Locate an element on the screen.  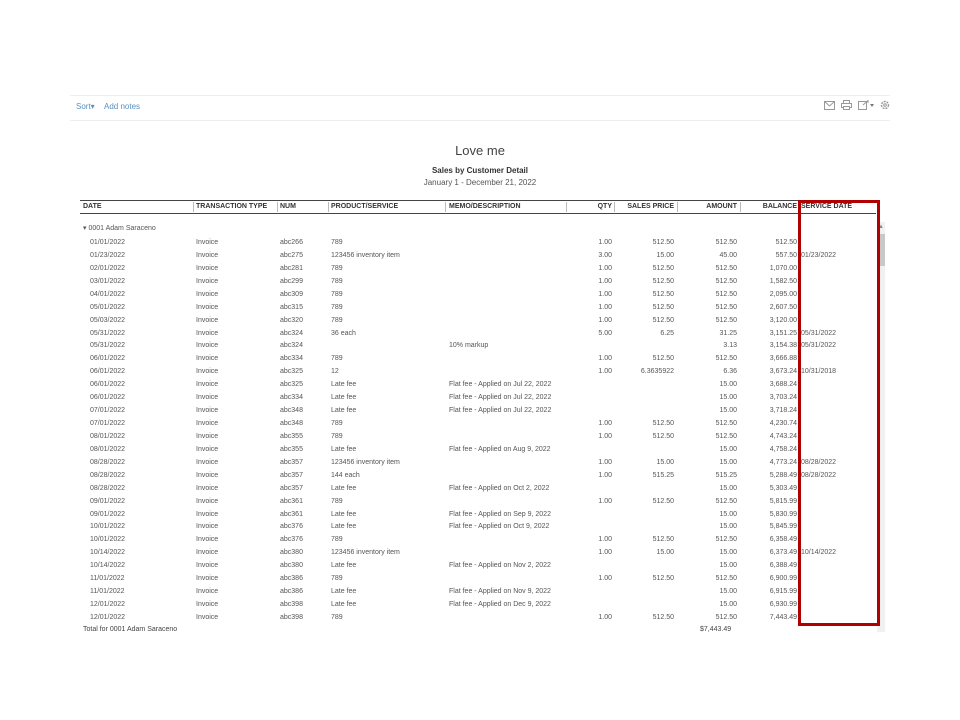
cell-balance: 5,845.99 is located at coordinates (783, 527).